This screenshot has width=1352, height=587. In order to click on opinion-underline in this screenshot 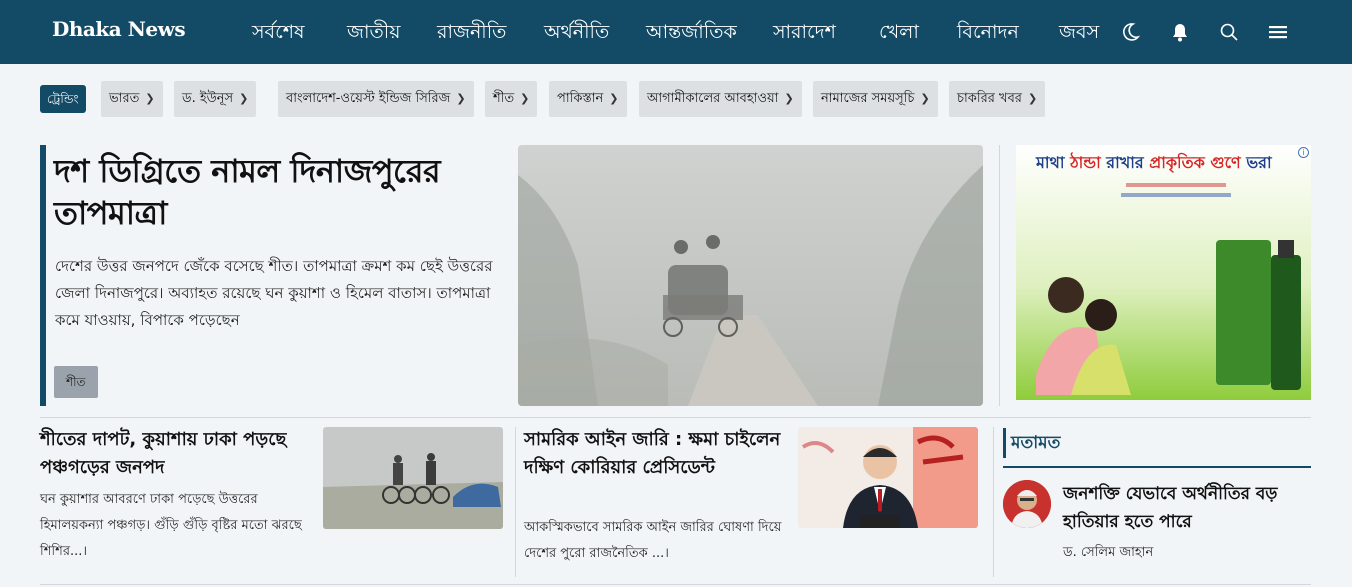, I will do `click(1157, 467)`.